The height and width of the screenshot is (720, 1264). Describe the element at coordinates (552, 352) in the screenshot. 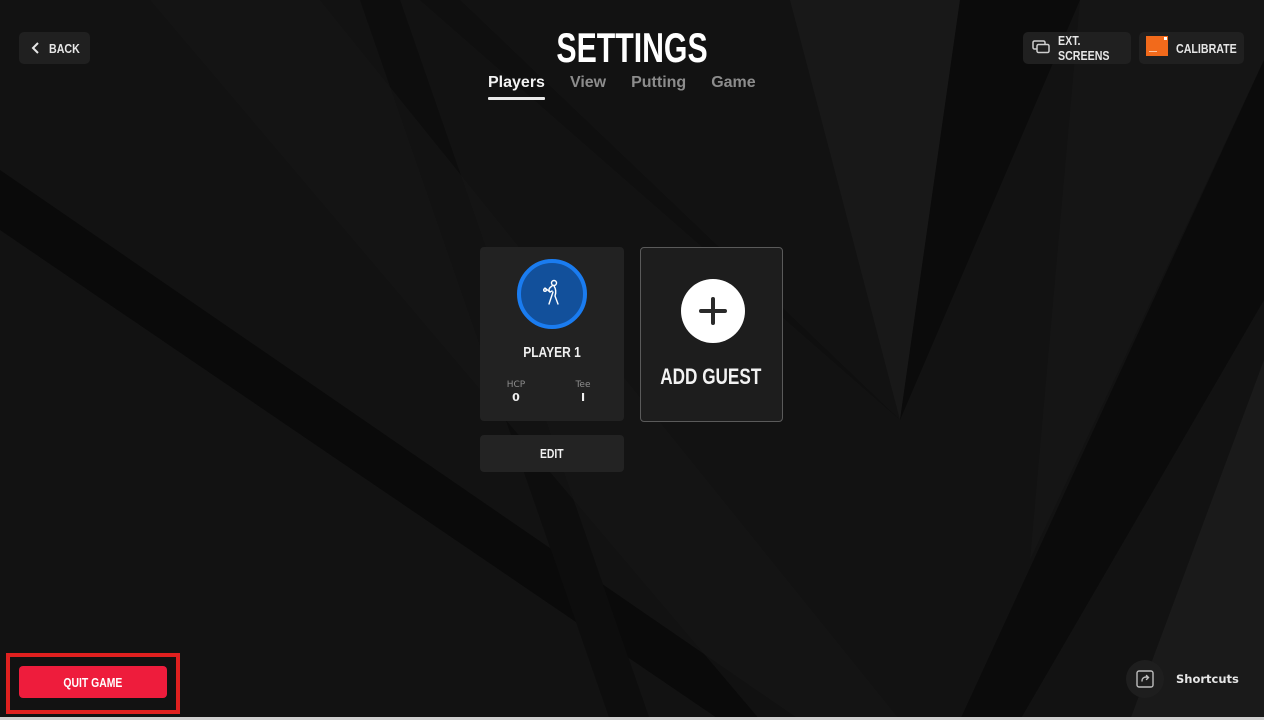

I see `player-name: PLAYER 1` at that location.